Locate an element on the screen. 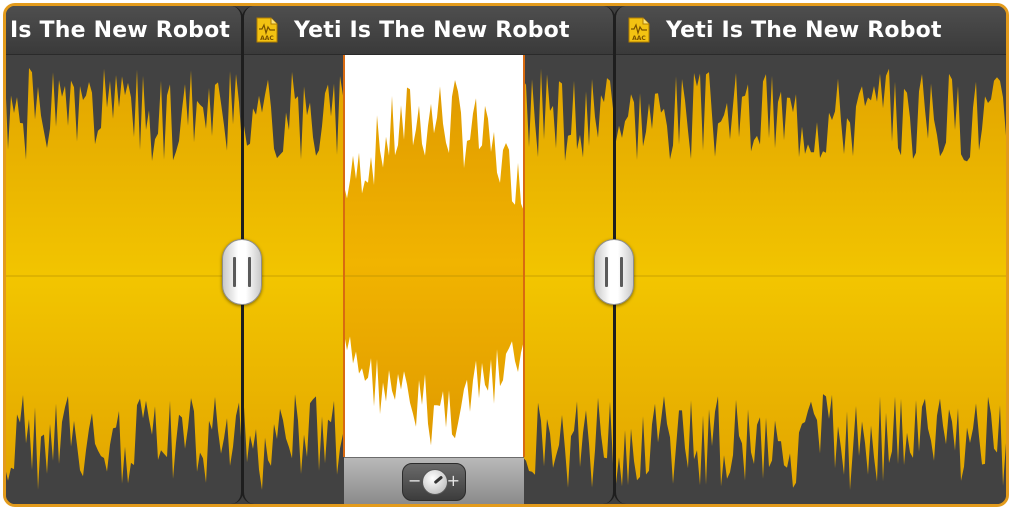  selection-right-edge is located at coordinates (524, 256).